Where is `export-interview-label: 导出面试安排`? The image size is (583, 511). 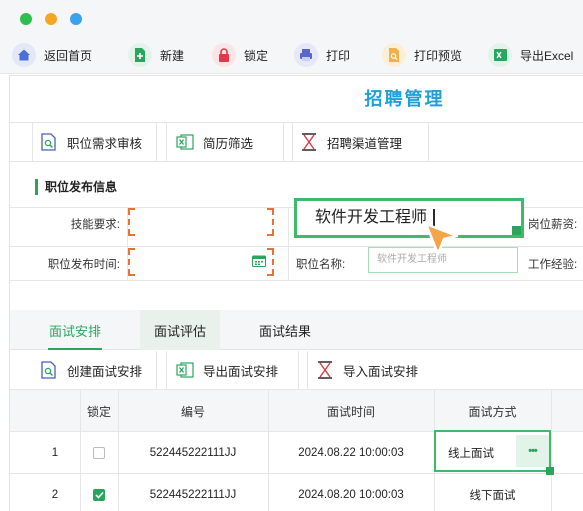
export-interview-label: 导出面试安排 is located at coordinates (241, 371).